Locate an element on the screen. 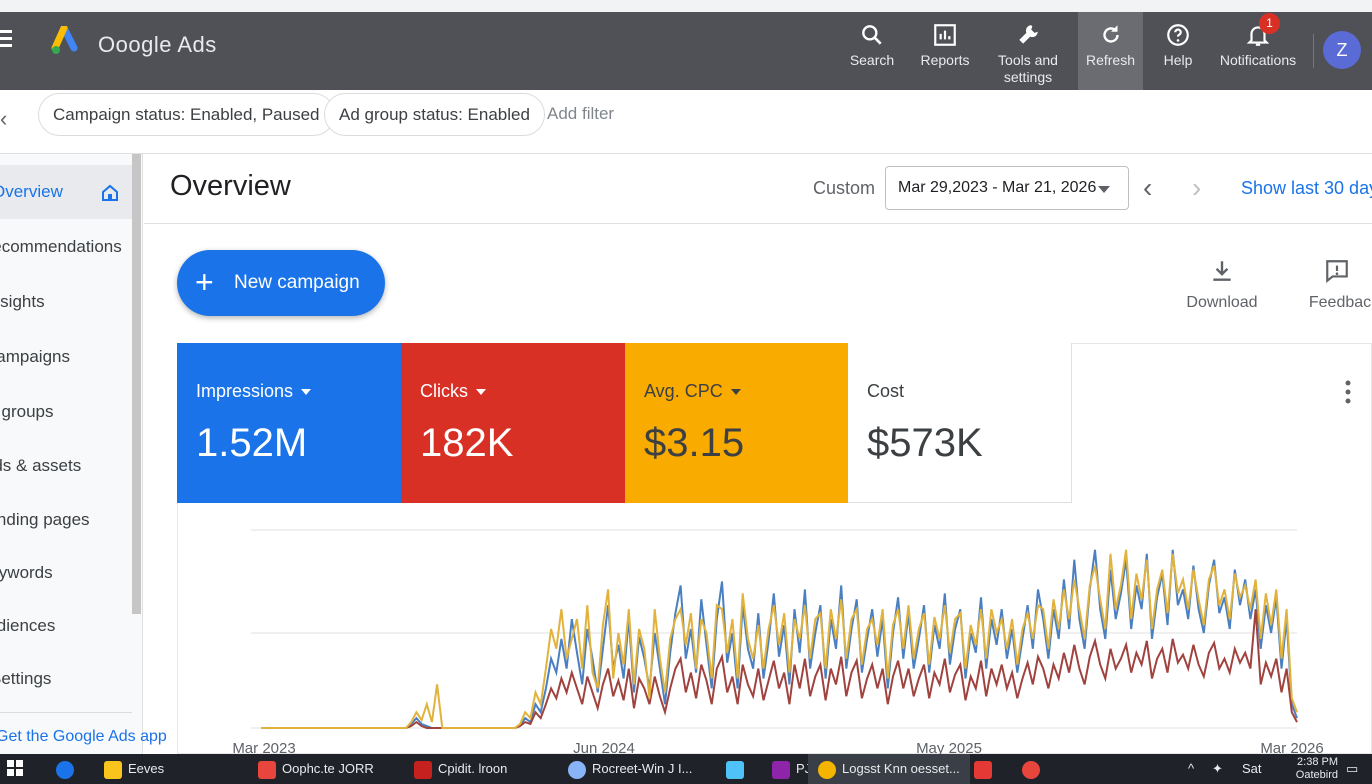  previous-period-chevron-icon: ‹ is located at coordinates (1147, 188).